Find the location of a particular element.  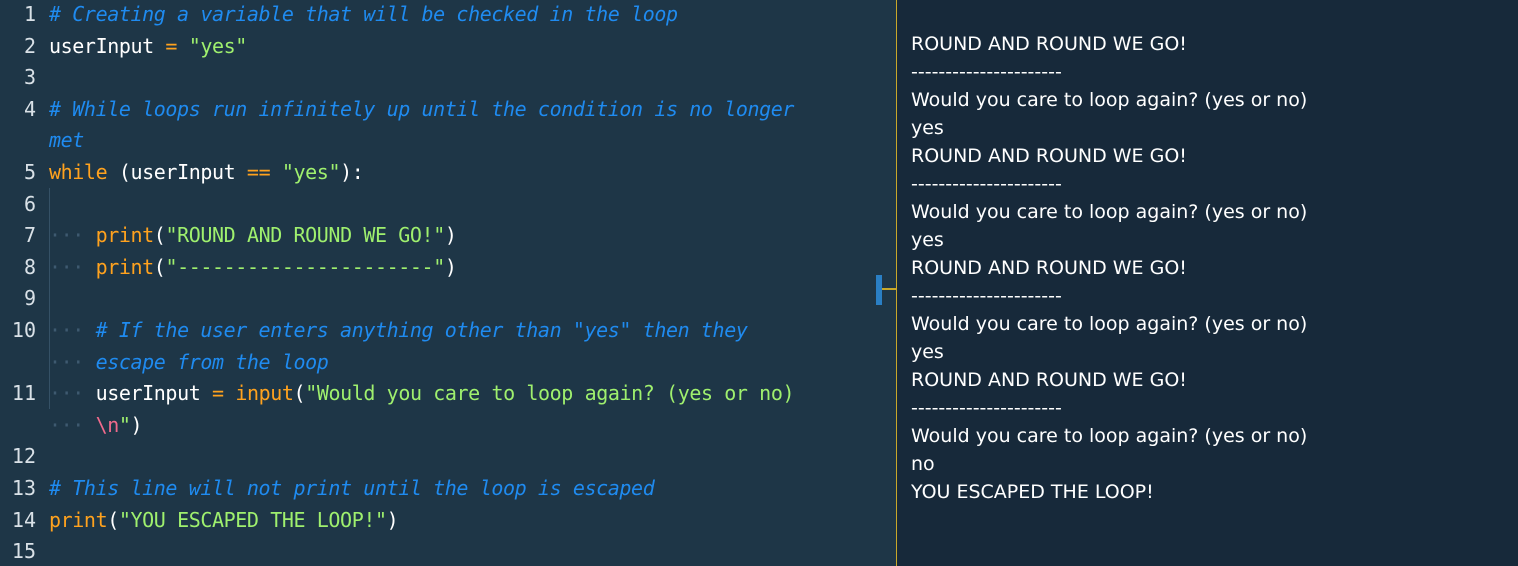

code-line: 2 userInput = "yes" is located at coordinates (448, 46).